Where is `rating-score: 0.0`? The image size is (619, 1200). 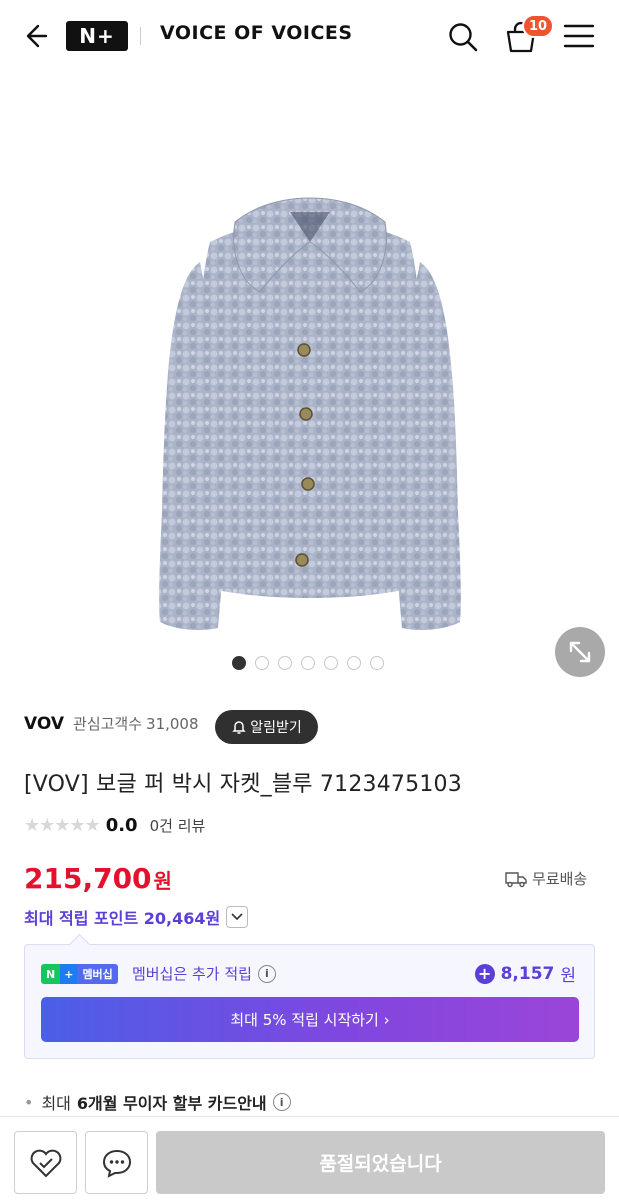
rating-score: 0.0 is located at coordinates (121, 825).